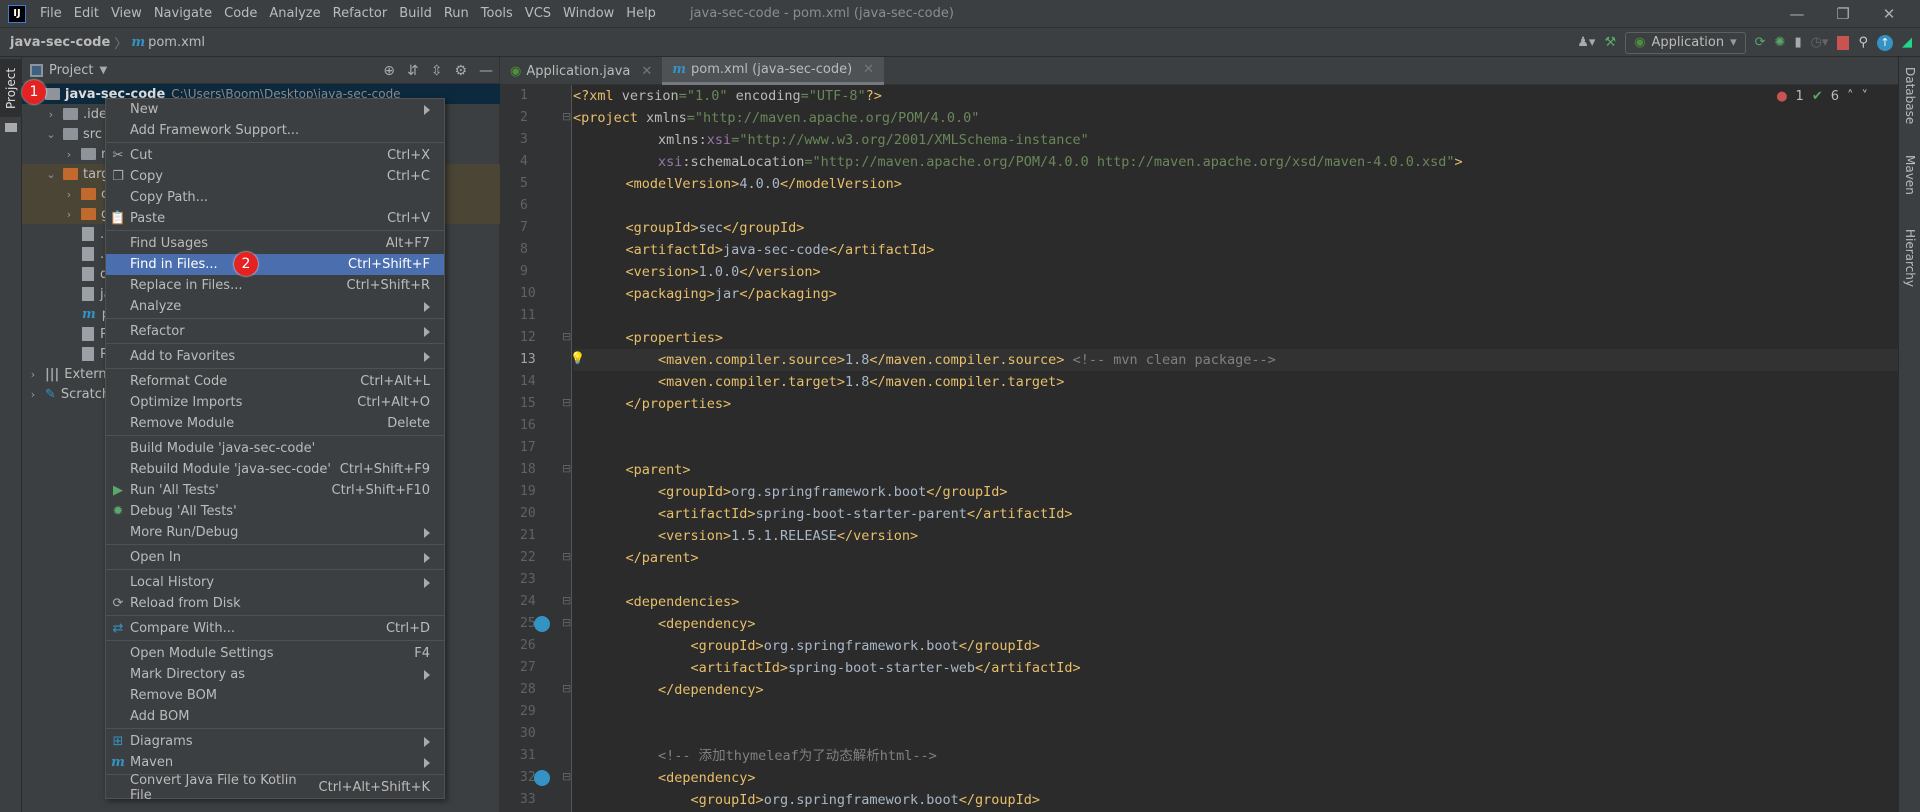  I want to click on menu-code: Code, so click(240, 13).